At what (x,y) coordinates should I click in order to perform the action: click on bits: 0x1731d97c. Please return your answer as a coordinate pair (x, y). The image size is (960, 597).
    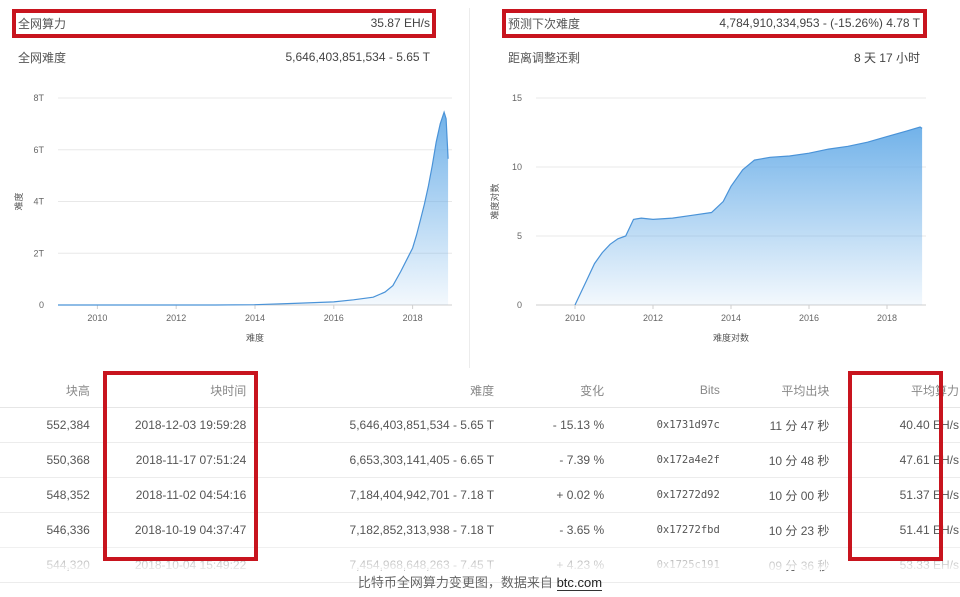
    Looking at the image, I should click on (663, 425).